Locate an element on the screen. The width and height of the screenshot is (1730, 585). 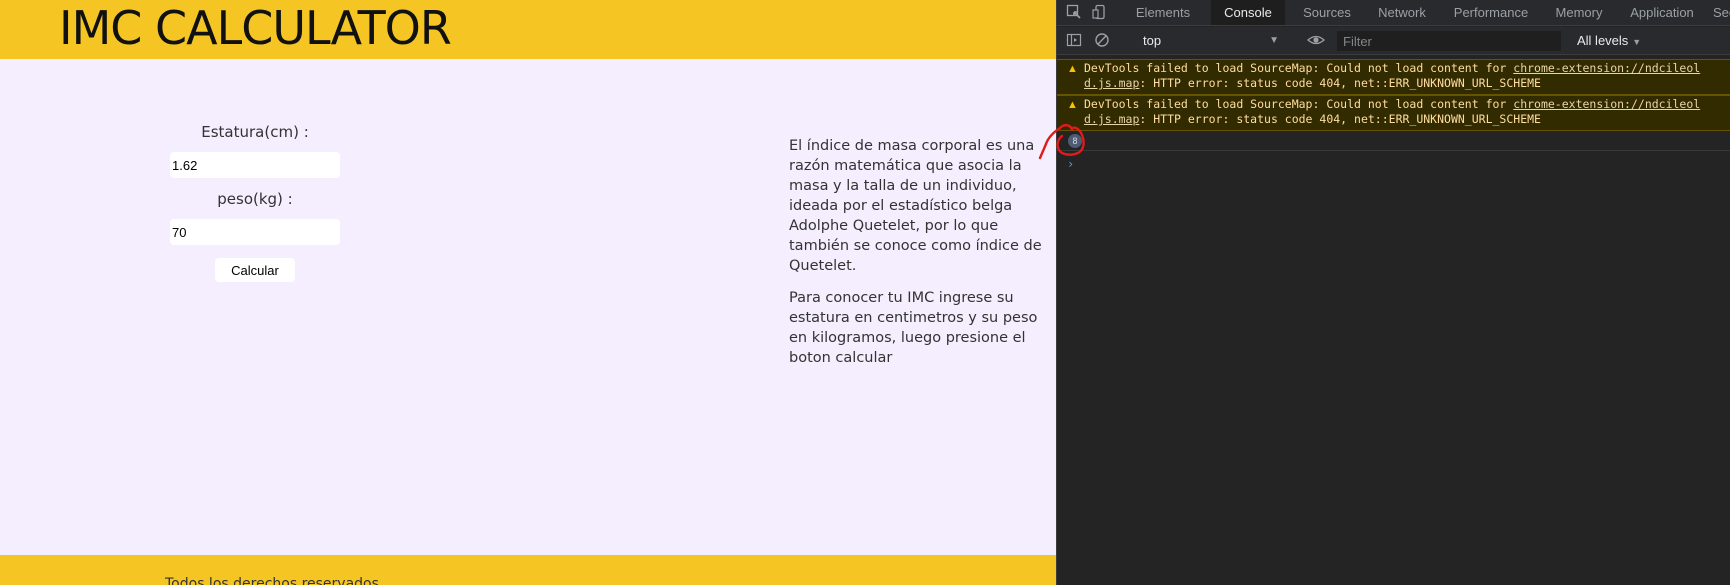
issue-count-badge: 8 is located at coordinates (1075, 141).